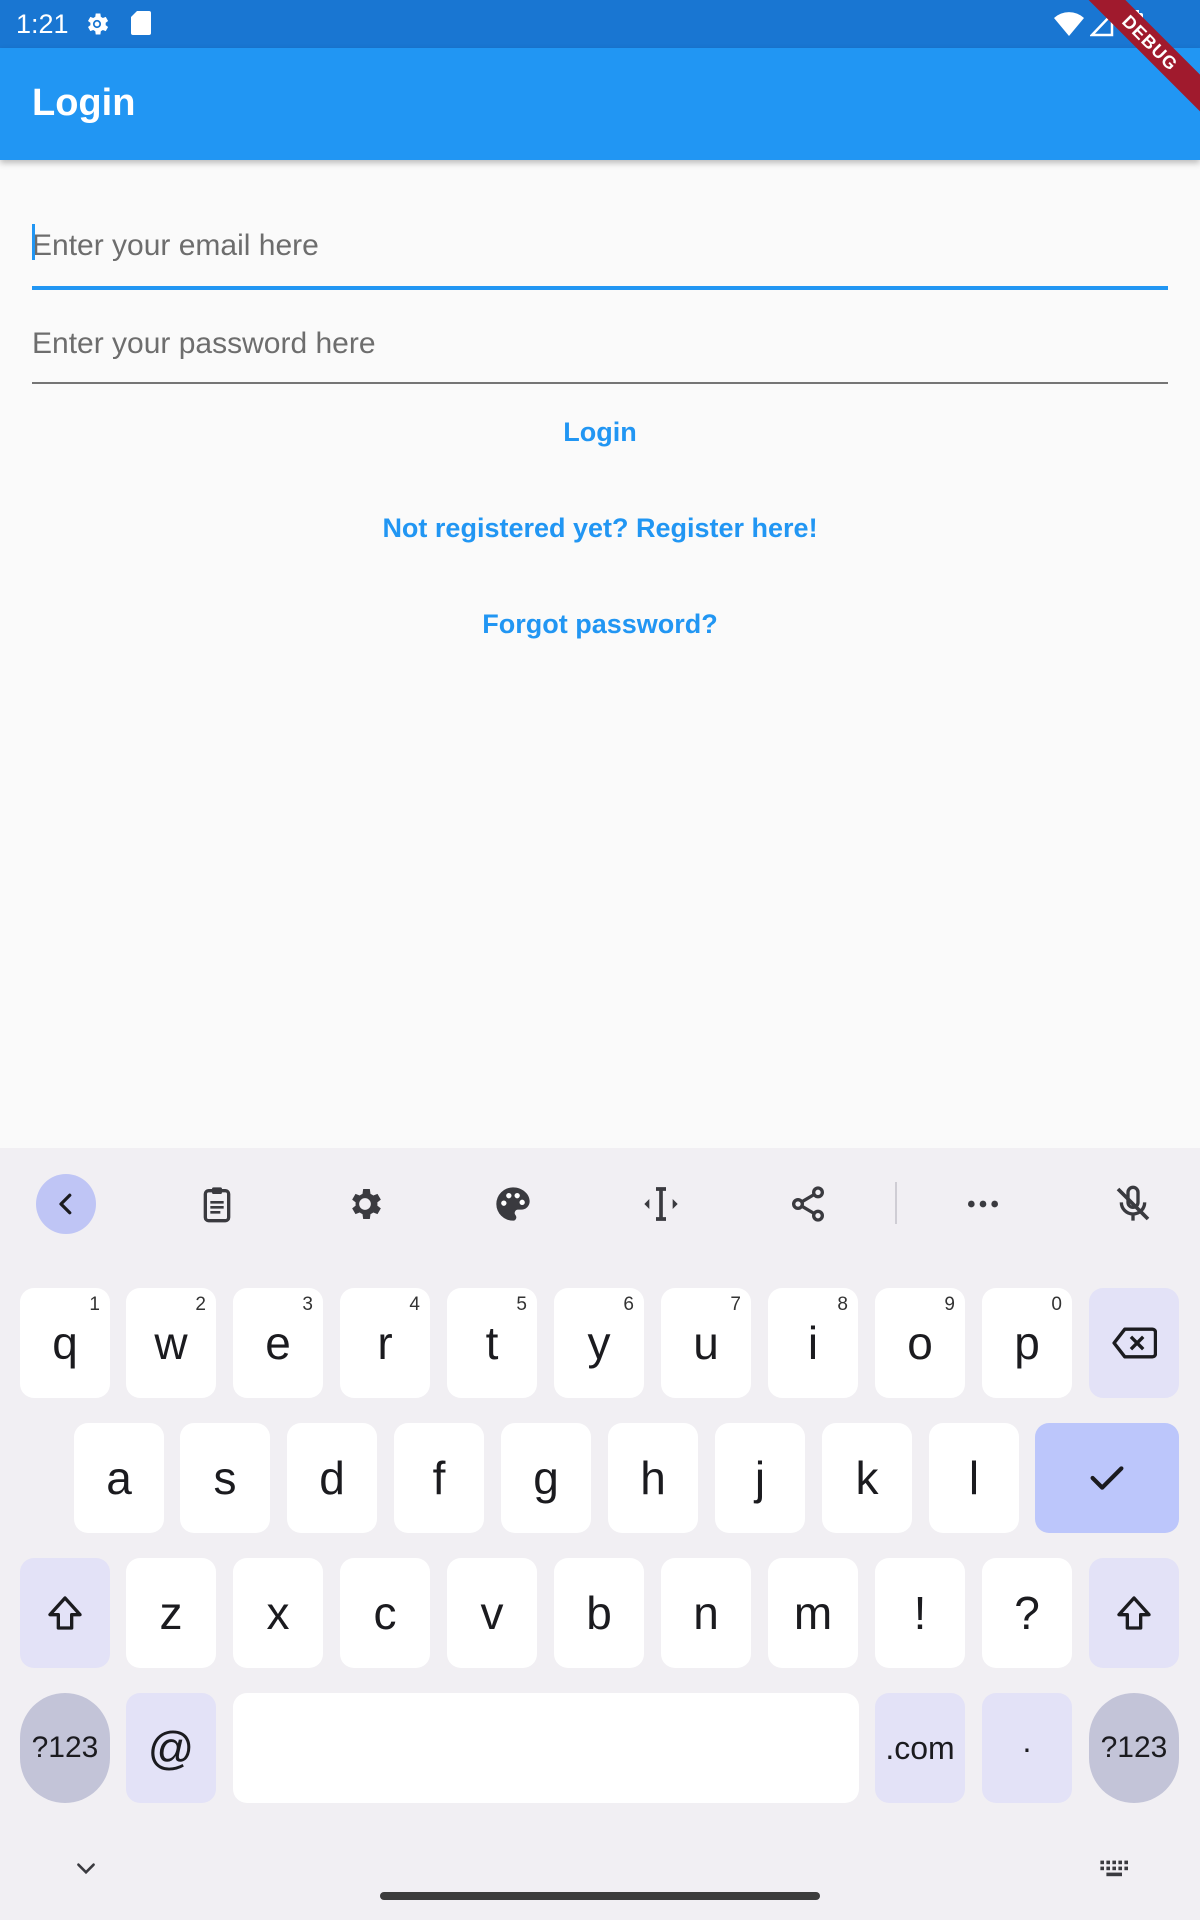 The image size is (1200, 1920). What do you see at coordinates (492, 1613) in the screenshot?
I see `key-v: v` at bounding box center [492, 1613].